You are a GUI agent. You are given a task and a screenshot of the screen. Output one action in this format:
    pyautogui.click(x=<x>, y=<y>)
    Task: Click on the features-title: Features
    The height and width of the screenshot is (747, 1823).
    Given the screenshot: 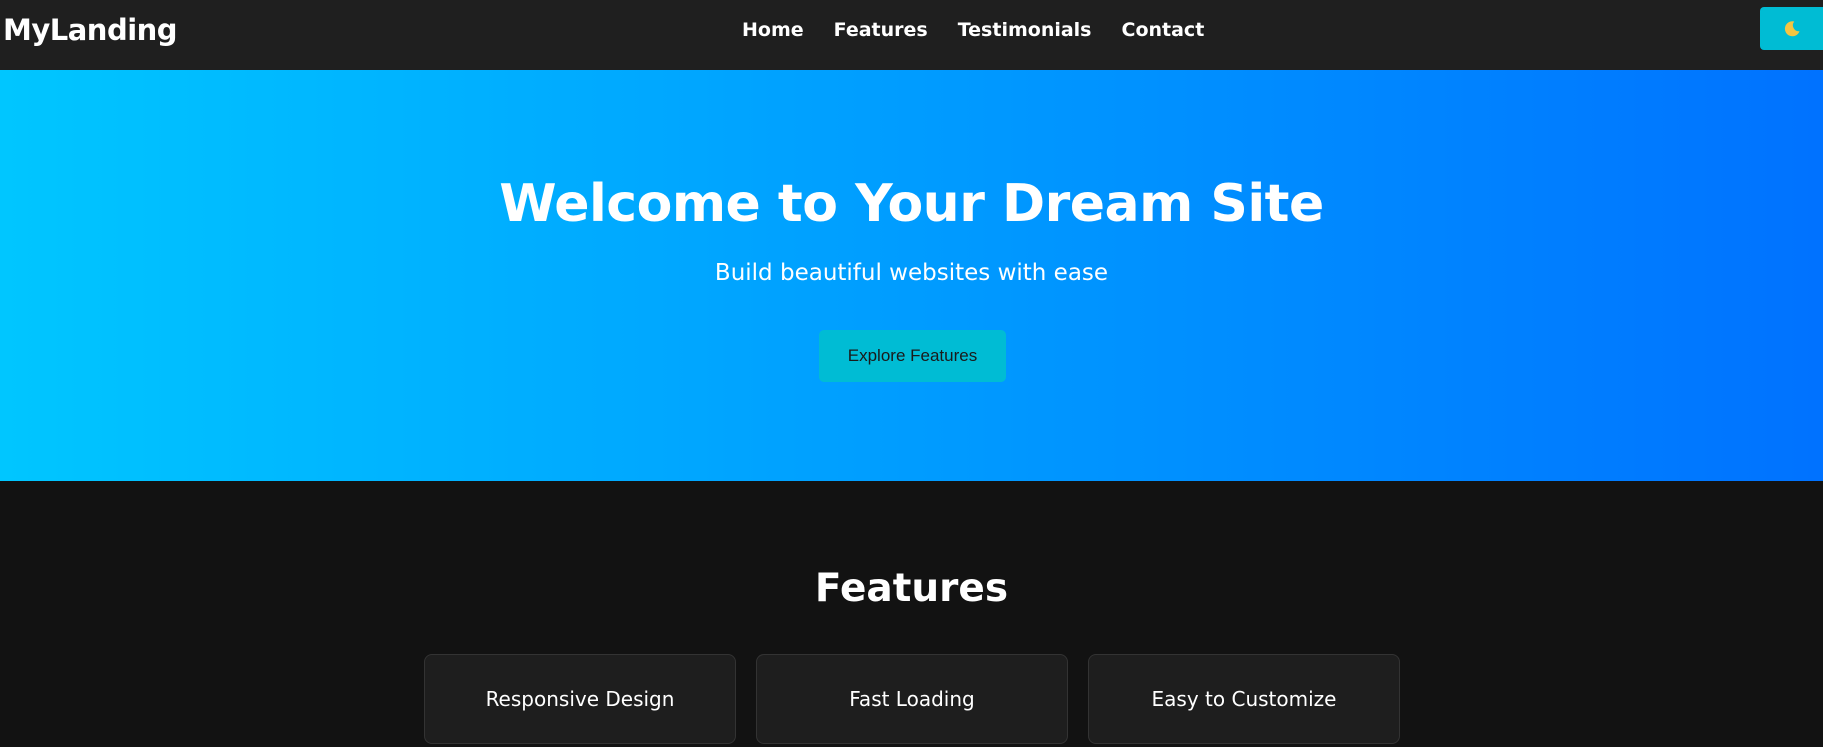 What is the action you would take?
    pyautogui.click(x=911, y=588)
    